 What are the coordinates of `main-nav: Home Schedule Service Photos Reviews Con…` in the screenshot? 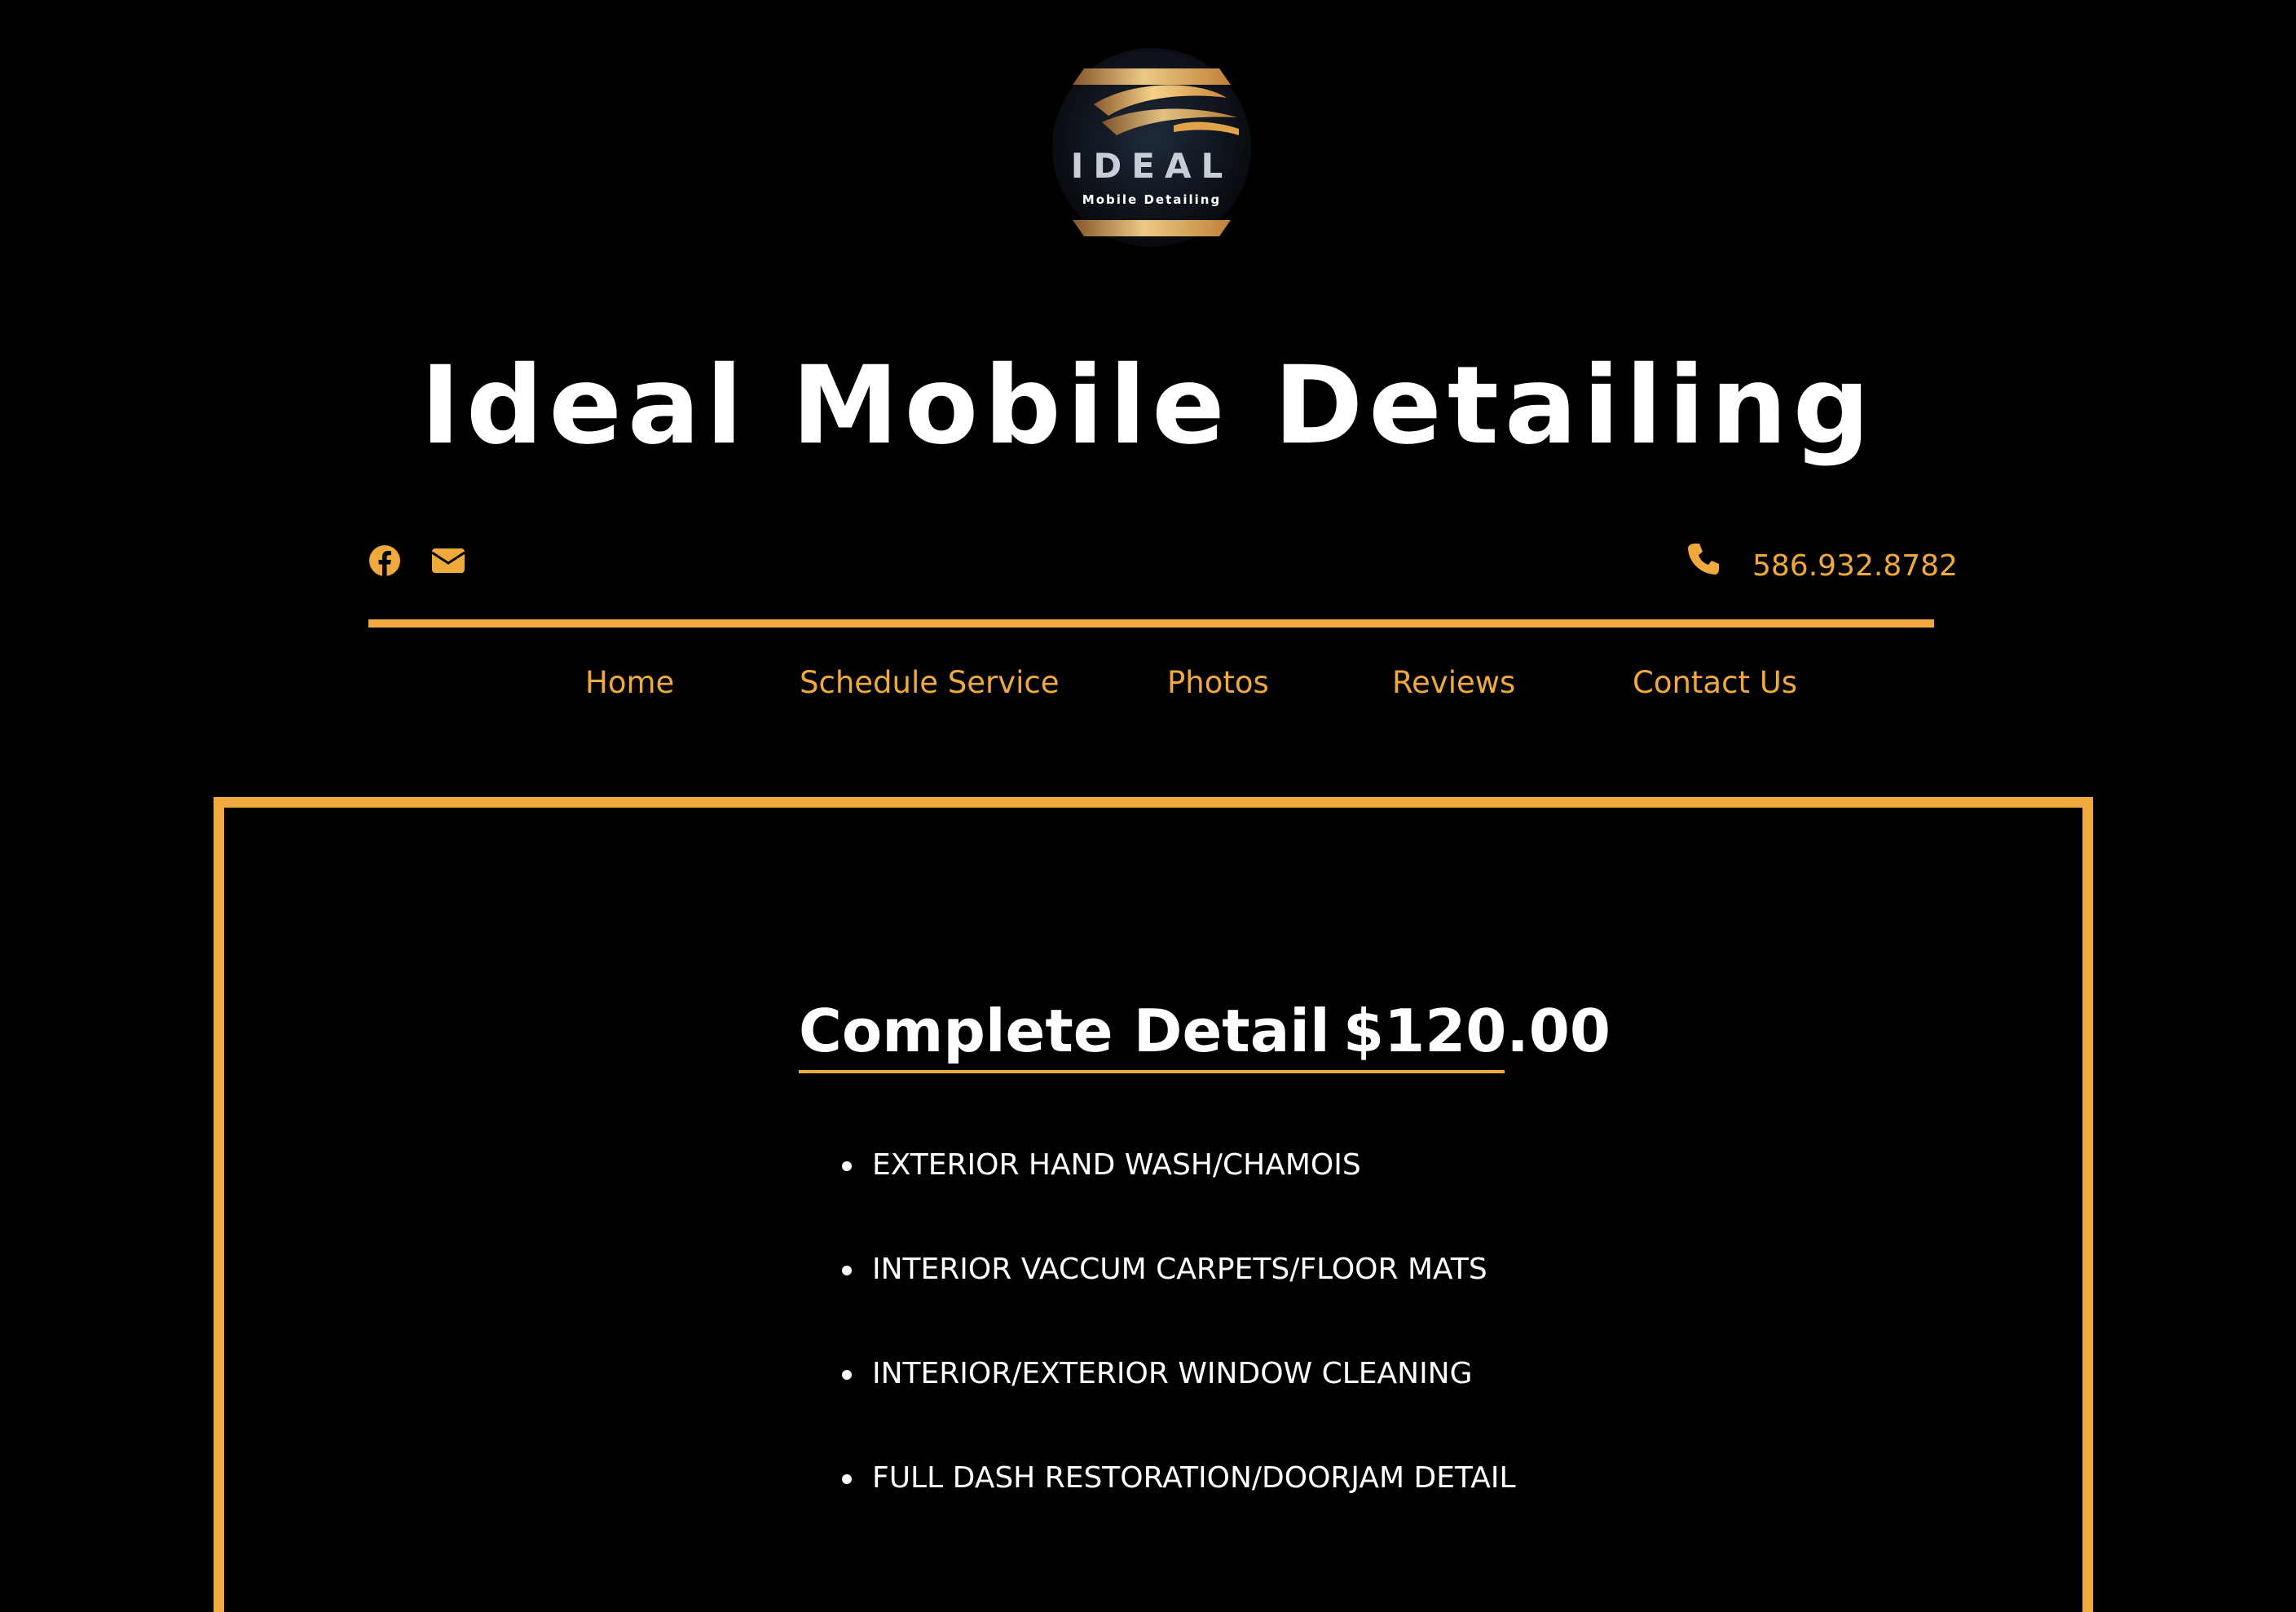 It's located at (1151, 682).